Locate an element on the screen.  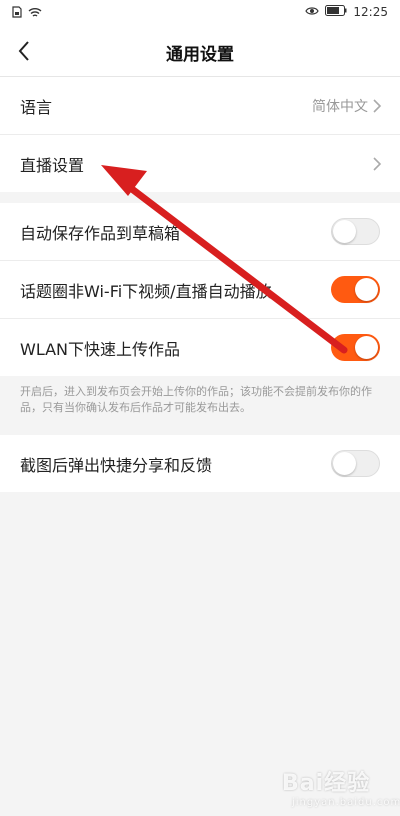
watermark: Bai经验 jingyan.baidu.com is located at coordinates (341, 786).